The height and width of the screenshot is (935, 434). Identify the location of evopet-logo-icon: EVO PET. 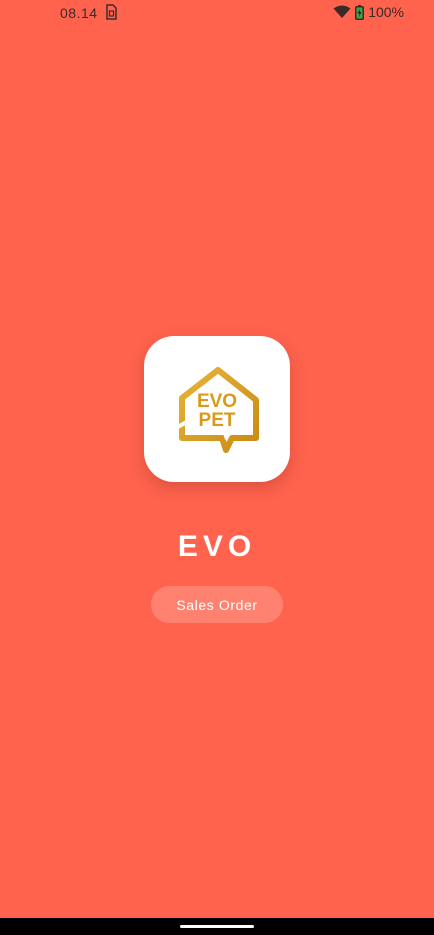
(217, 410).